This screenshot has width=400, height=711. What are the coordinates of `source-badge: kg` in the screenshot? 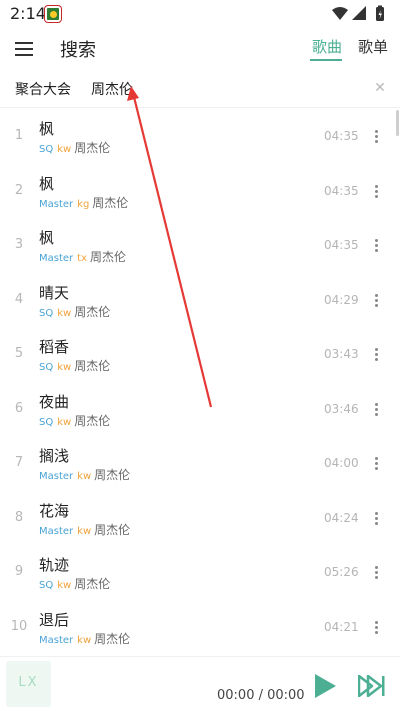 It's located at (83, 204).